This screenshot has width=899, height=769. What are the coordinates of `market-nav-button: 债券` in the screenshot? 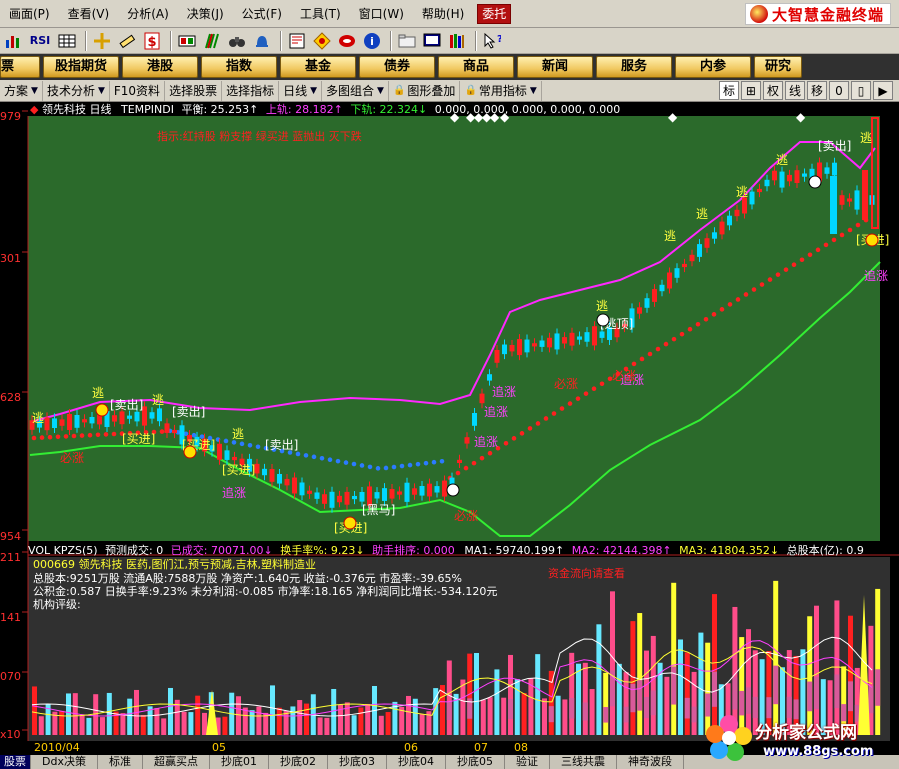 It's located at (397, 67).